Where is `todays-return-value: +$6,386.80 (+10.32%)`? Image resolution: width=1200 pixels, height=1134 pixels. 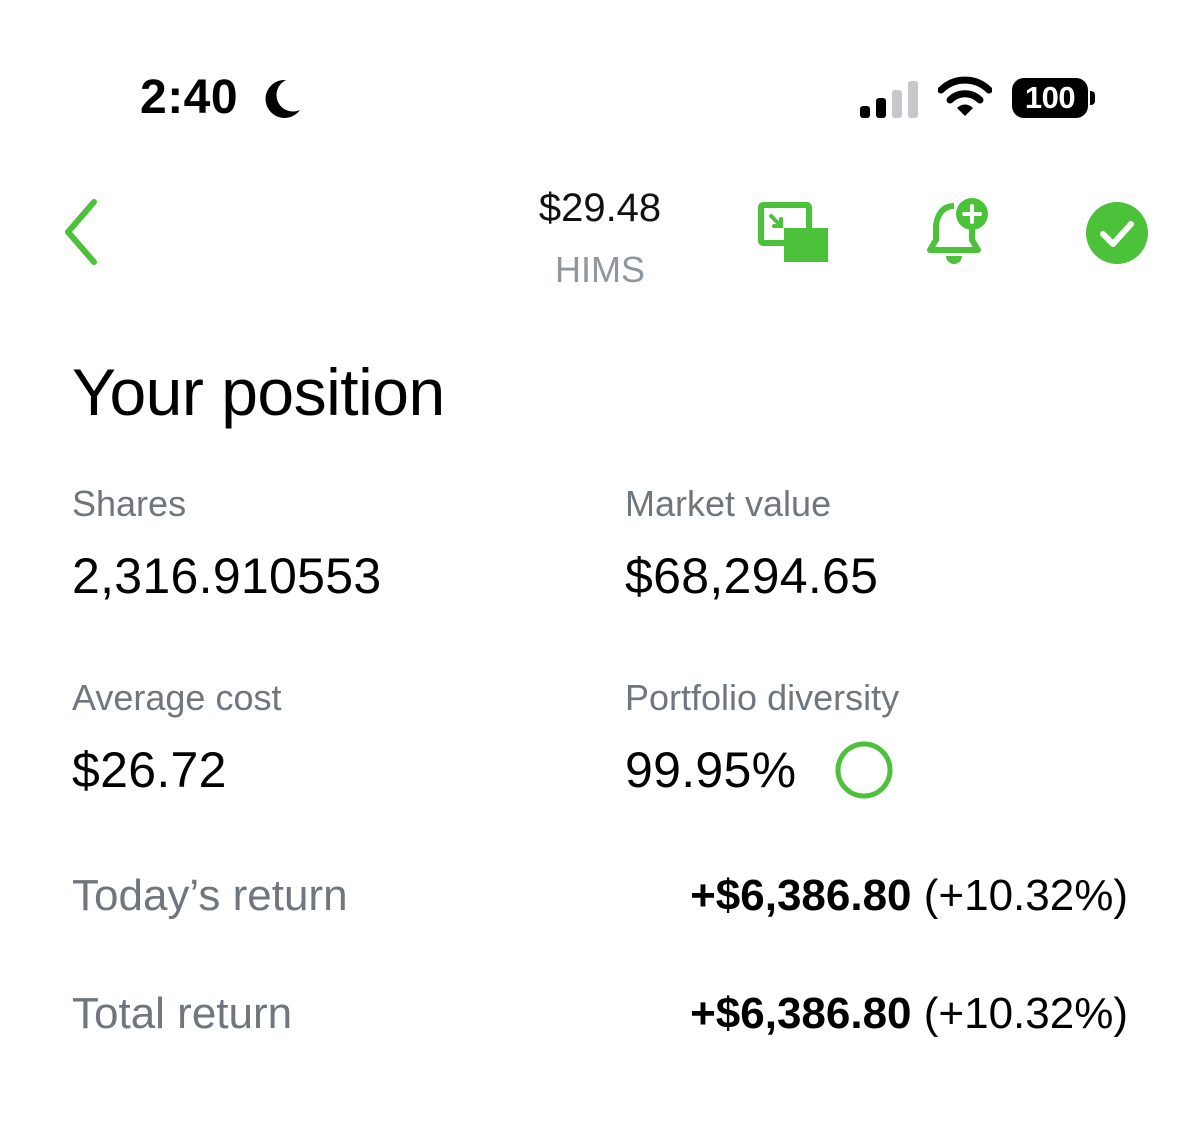 todays-return-value: +$6,386.80 (+10.32%) is located at coordinates (909, 896).